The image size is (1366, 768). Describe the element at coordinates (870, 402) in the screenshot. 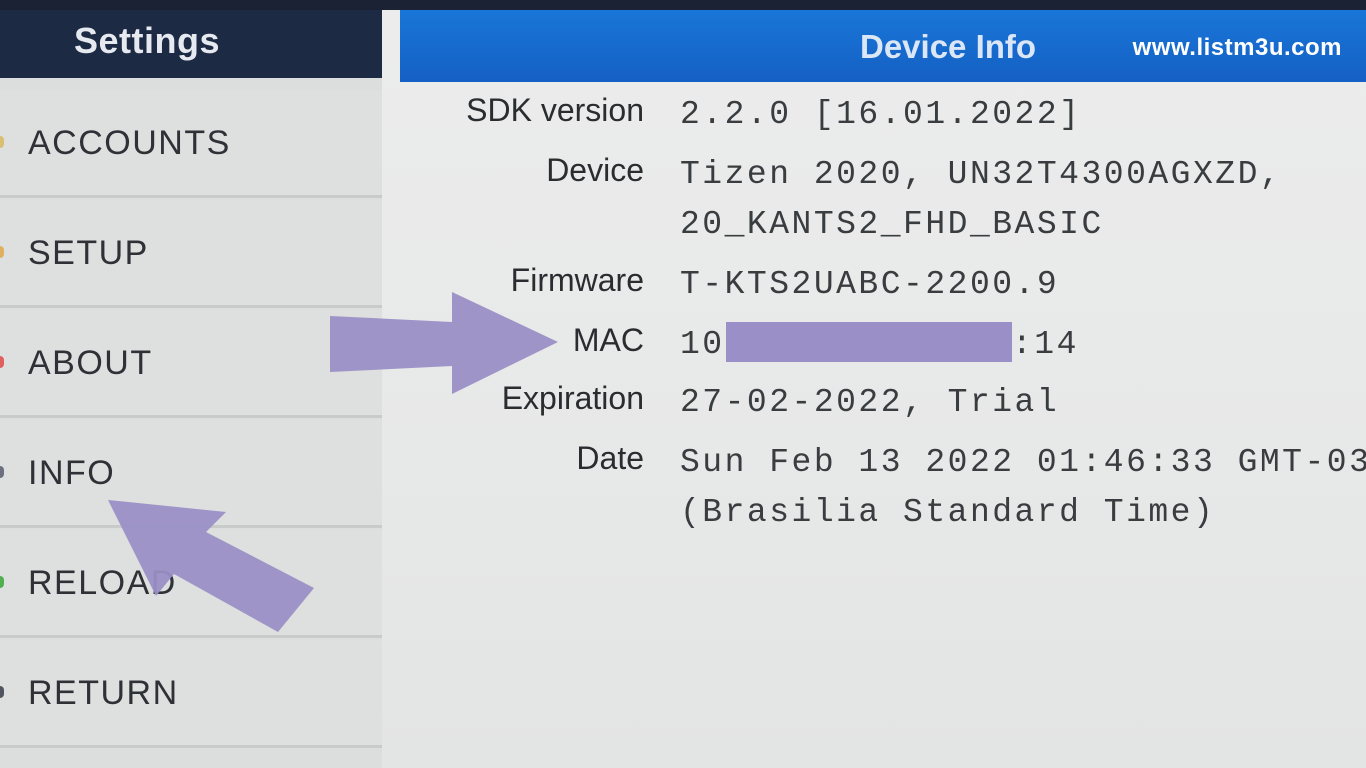

I see `expiration-value: 27-02-2022, Trial` at that location.